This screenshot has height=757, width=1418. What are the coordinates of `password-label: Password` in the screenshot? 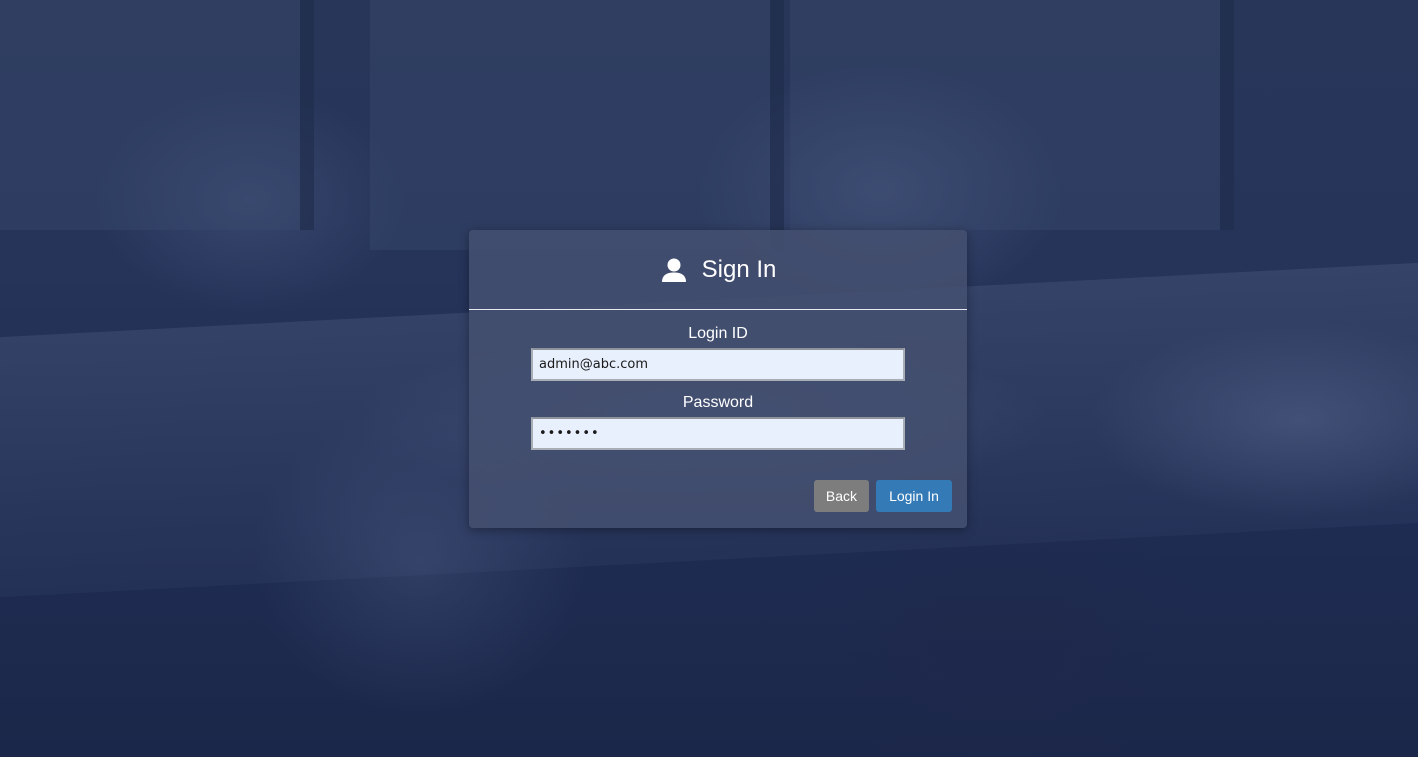 It's located at (718, 402).